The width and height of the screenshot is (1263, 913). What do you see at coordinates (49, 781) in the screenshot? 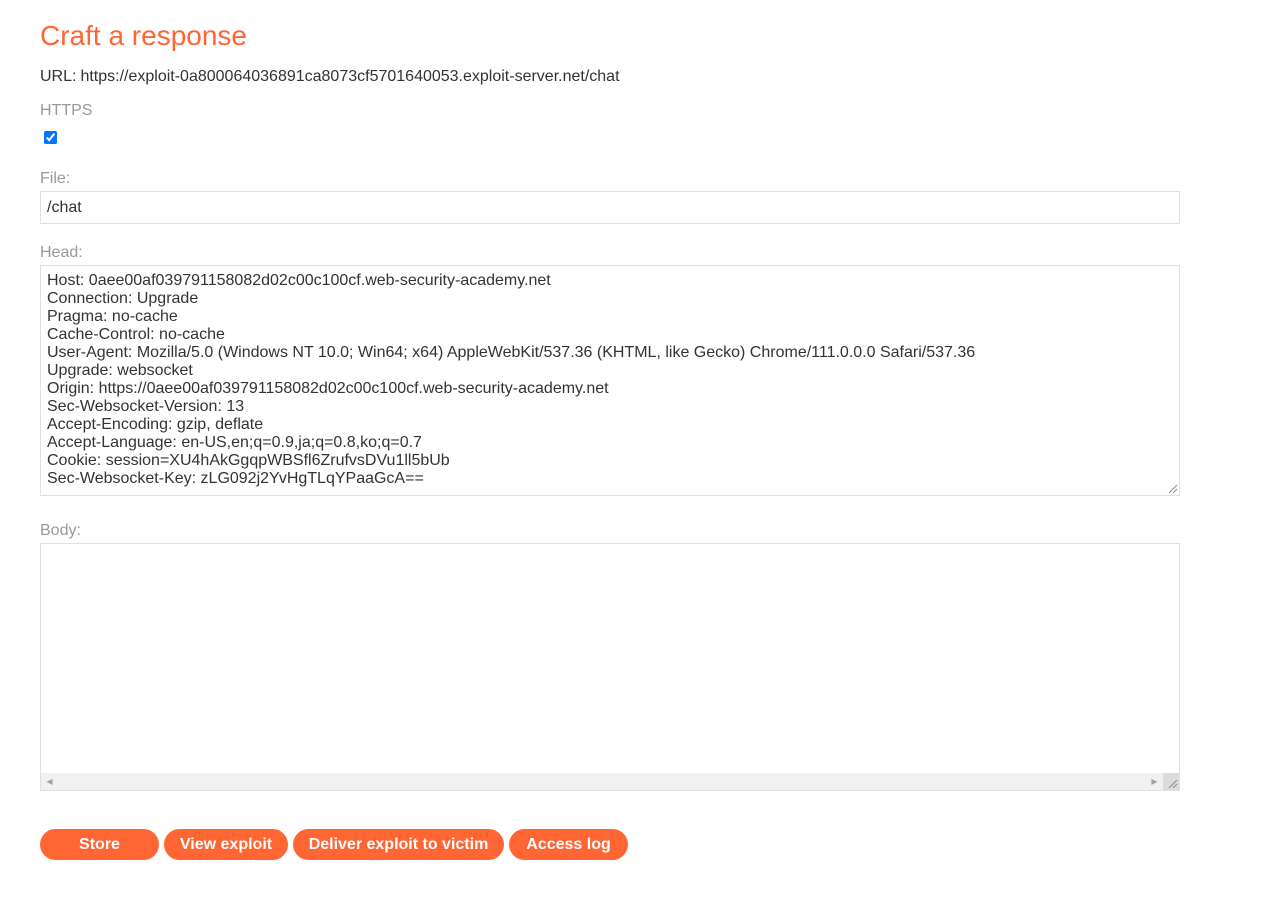
I see `scroll-left-icon: ◀` at bounding box center [49, 781].